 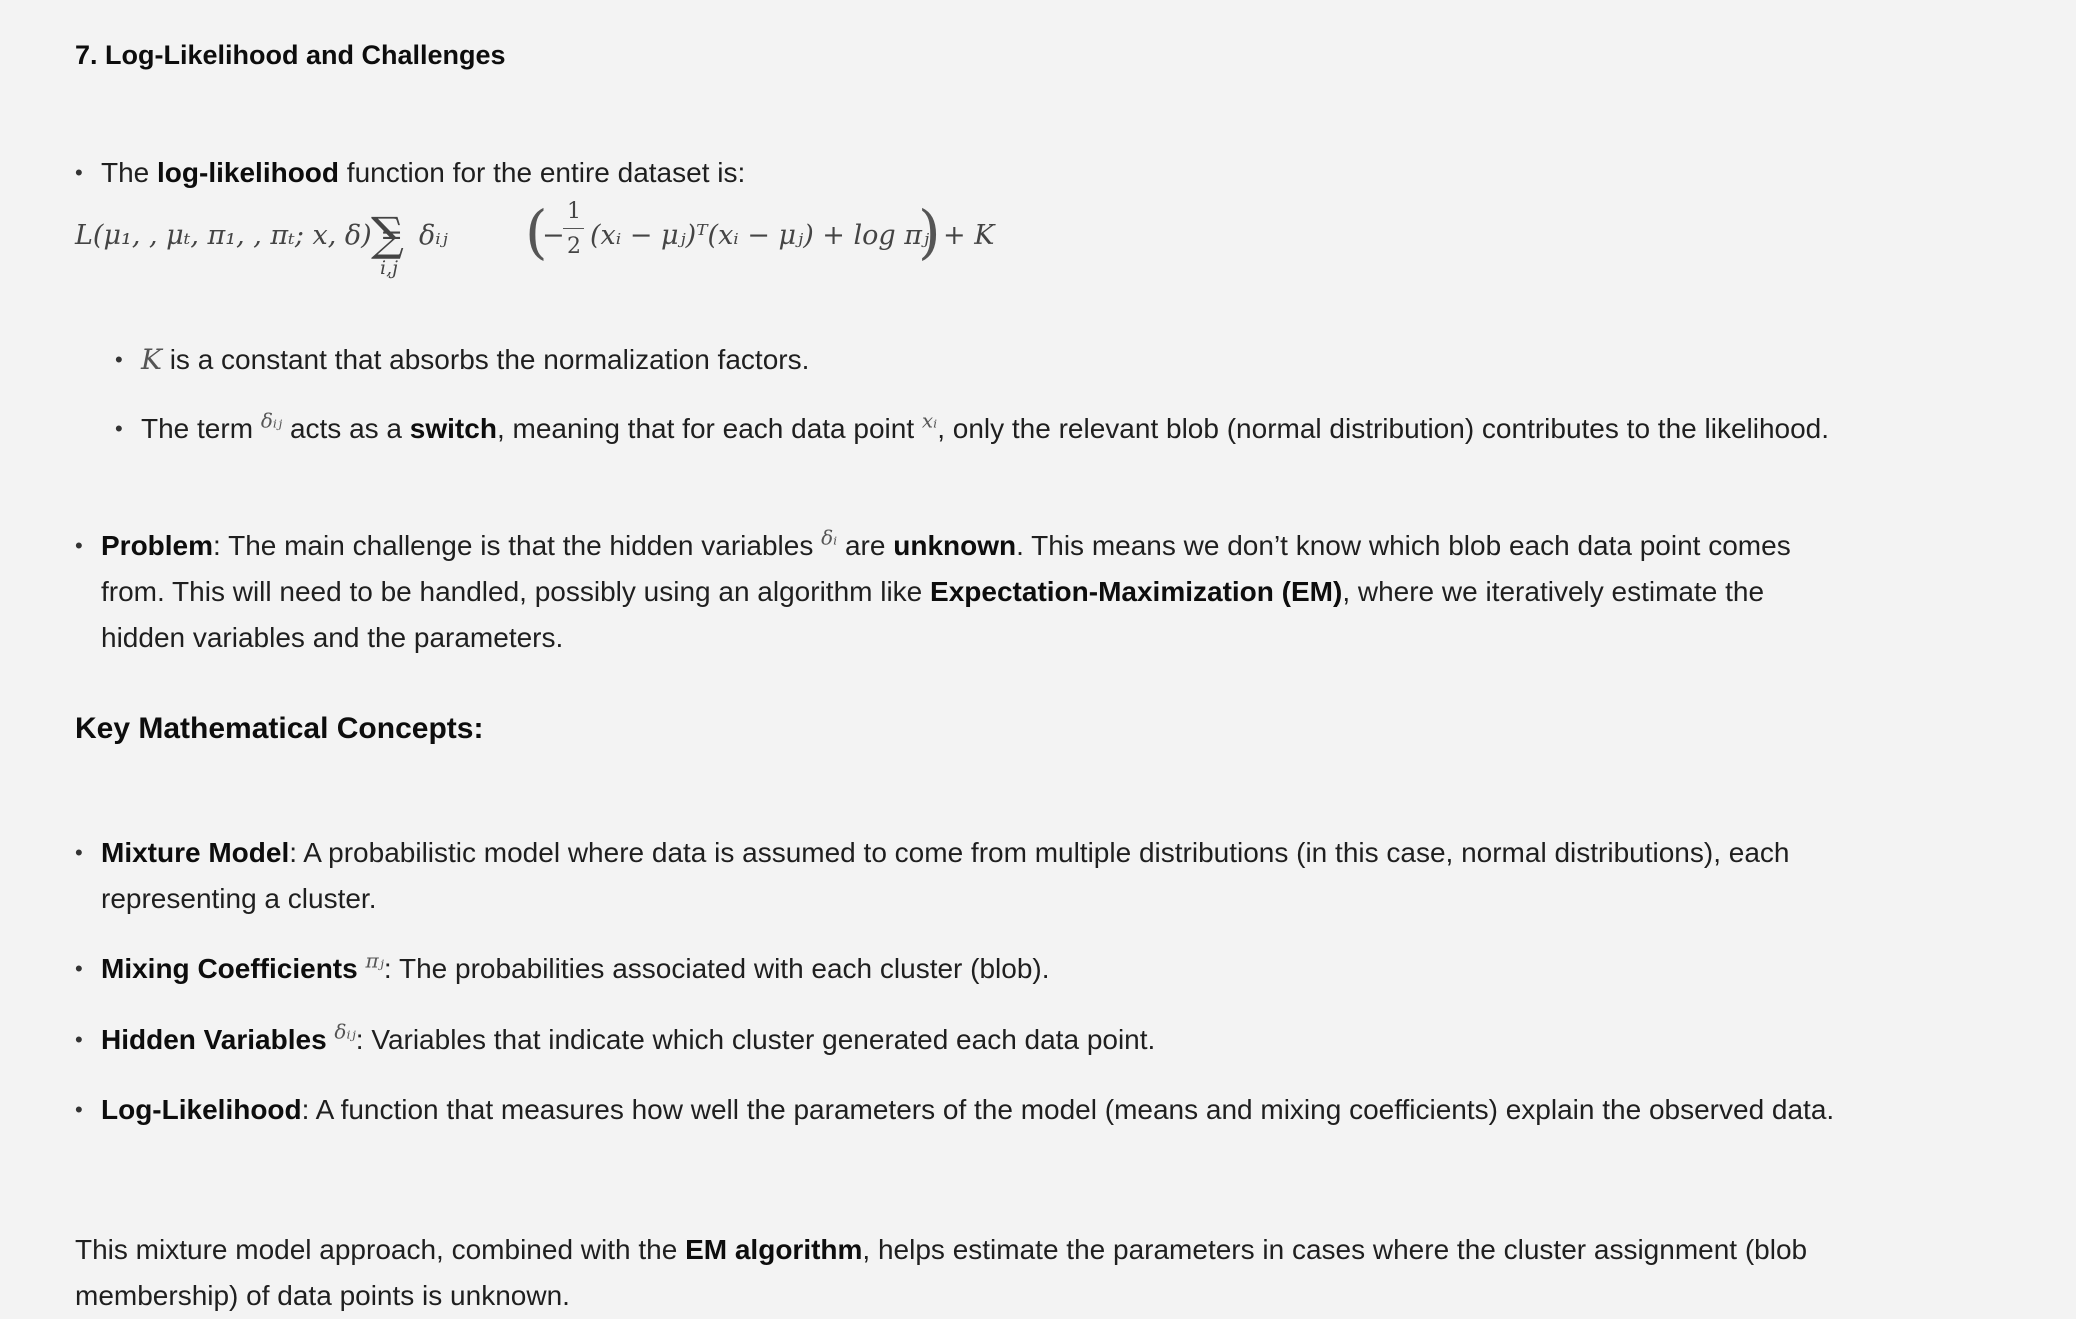 What do you see at coordinates (929, 420) in the screenshot?
I see `symbol-x-i: xᵢ` at bounding box center [929, 420].